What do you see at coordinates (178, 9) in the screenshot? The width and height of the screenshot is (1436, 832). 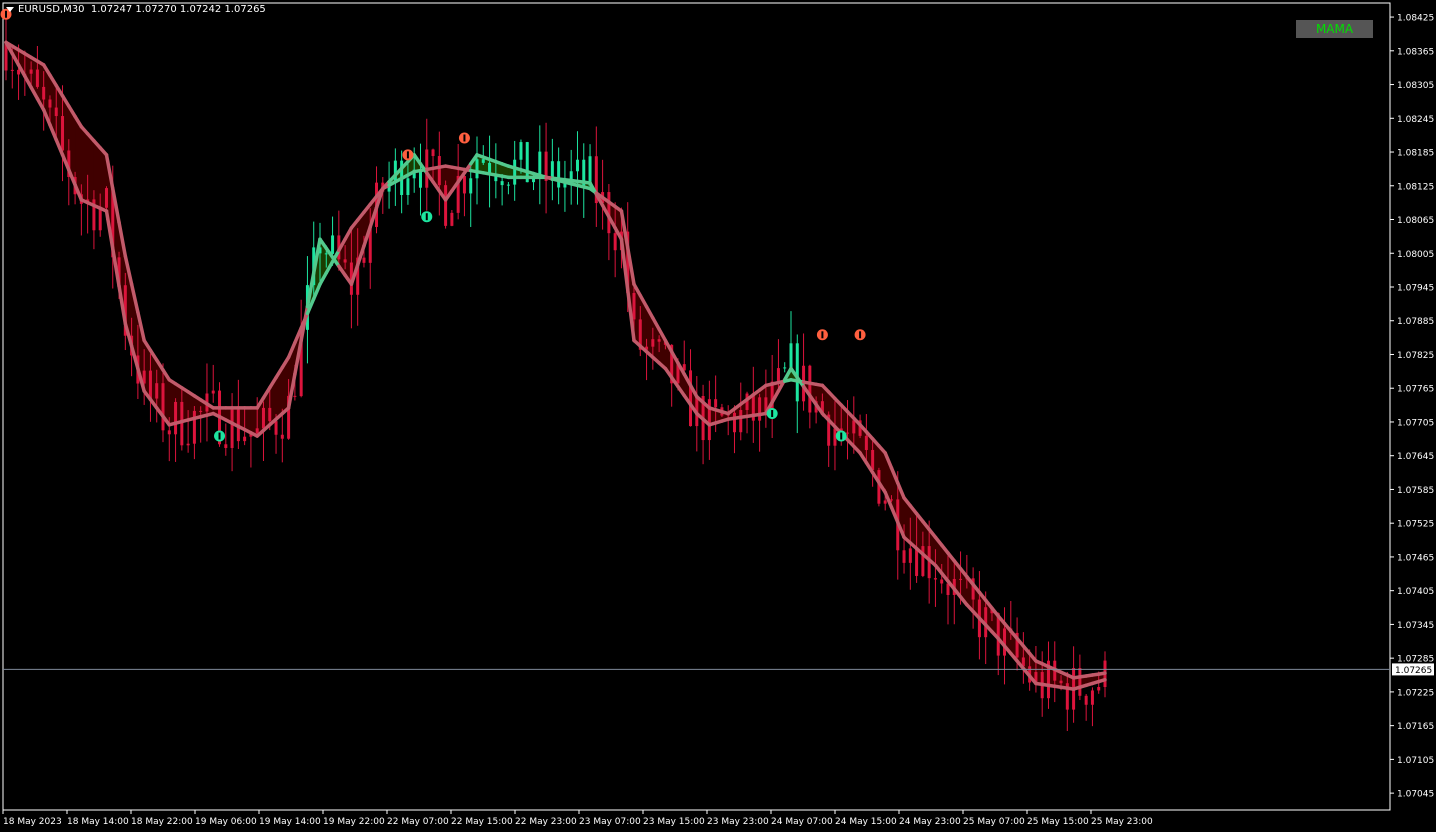 I see `ohlc-readout: 1.07247 1.07270 1.07242 1.07265` at bounding box center [178, 9].